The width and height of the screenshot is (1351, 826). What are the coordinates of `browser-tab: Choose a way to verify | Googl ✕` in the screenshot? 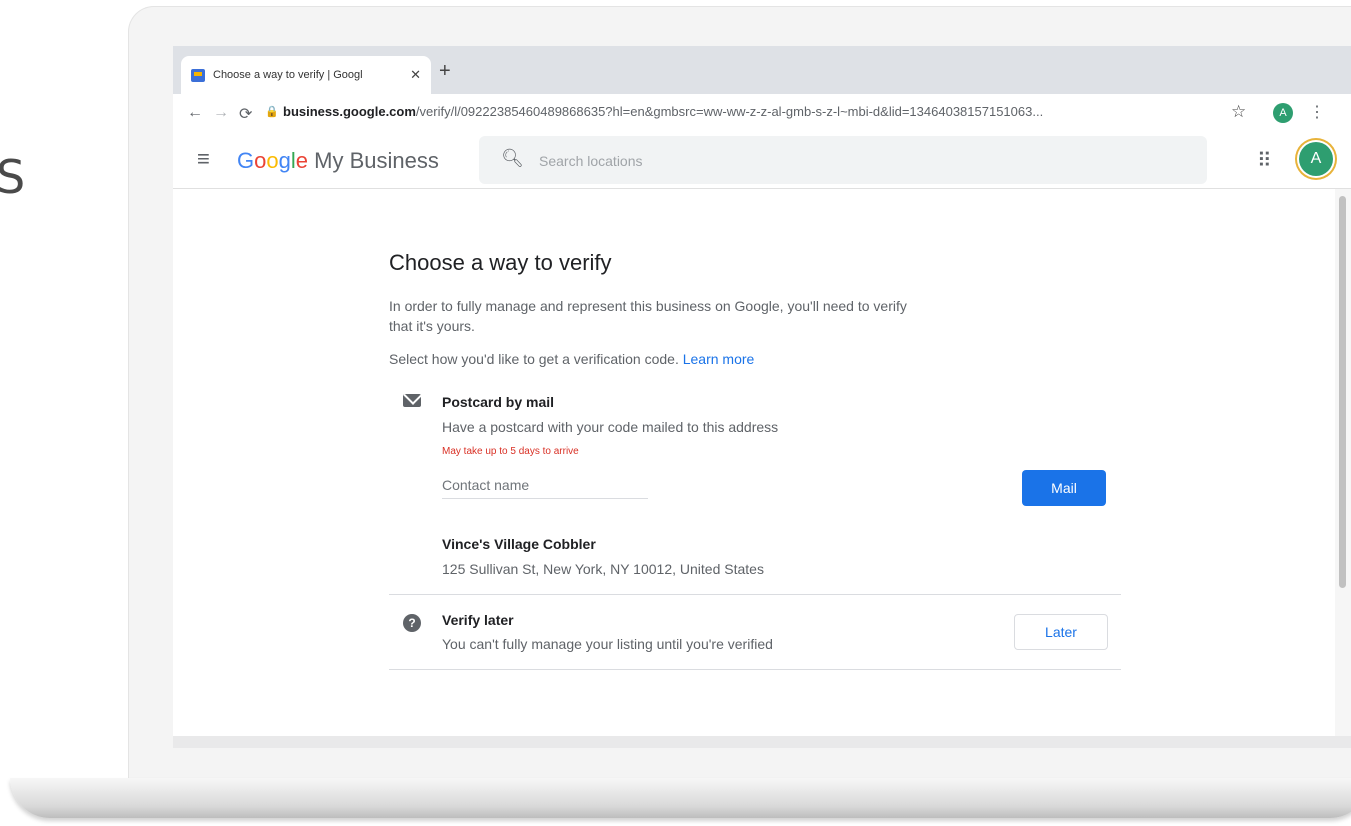 It's located at (306, 75).